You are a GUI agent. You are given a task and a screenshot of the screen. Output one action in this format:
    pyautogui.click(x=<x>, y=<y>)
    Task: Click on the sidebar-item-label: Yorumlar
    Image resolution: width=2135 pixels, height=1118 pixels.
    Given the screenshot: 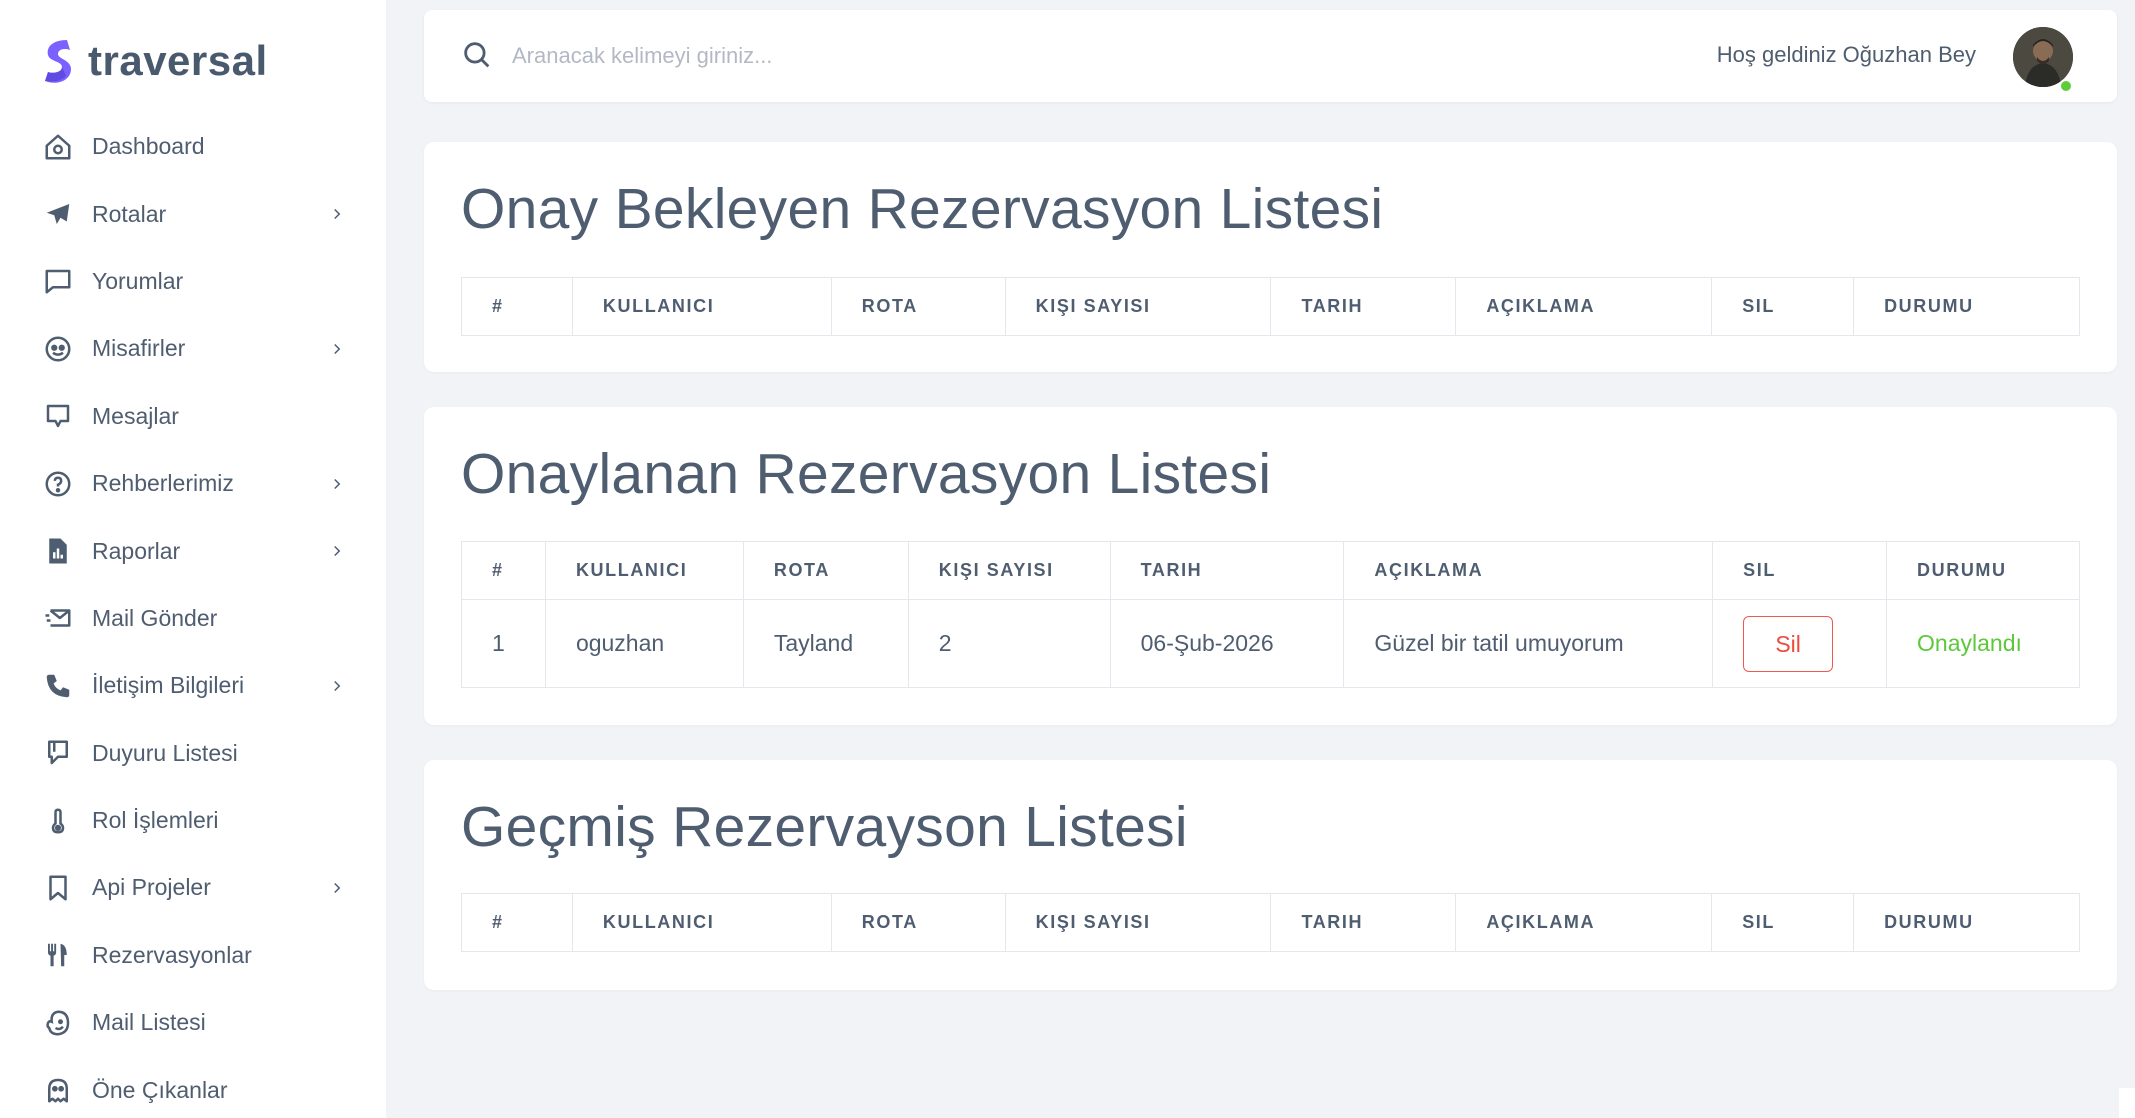 What is the action you would take?
    pyautogui.click(x=138, y=280)
    